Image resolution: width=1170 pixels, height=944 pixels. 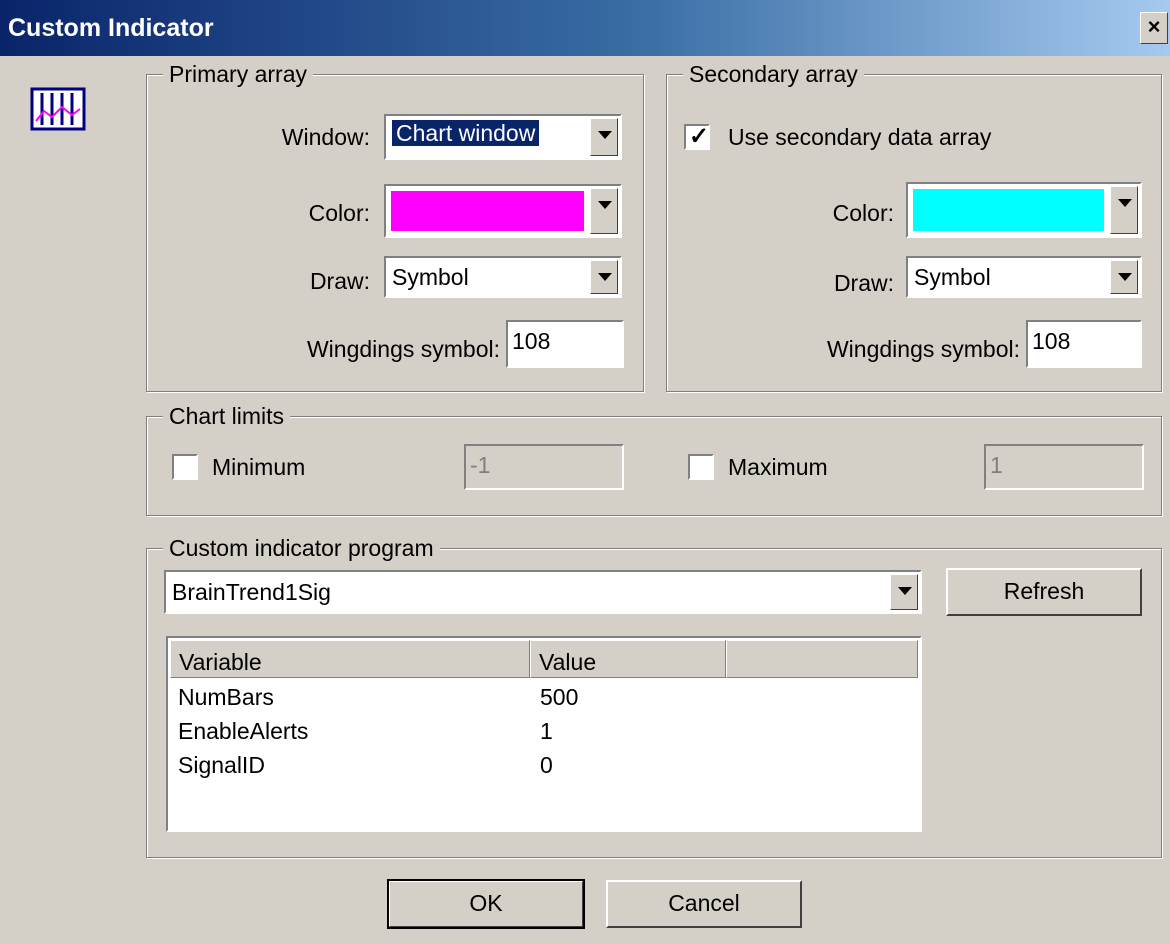 I want to click on cancel-label: Cancel, so click(x=704, y=903).